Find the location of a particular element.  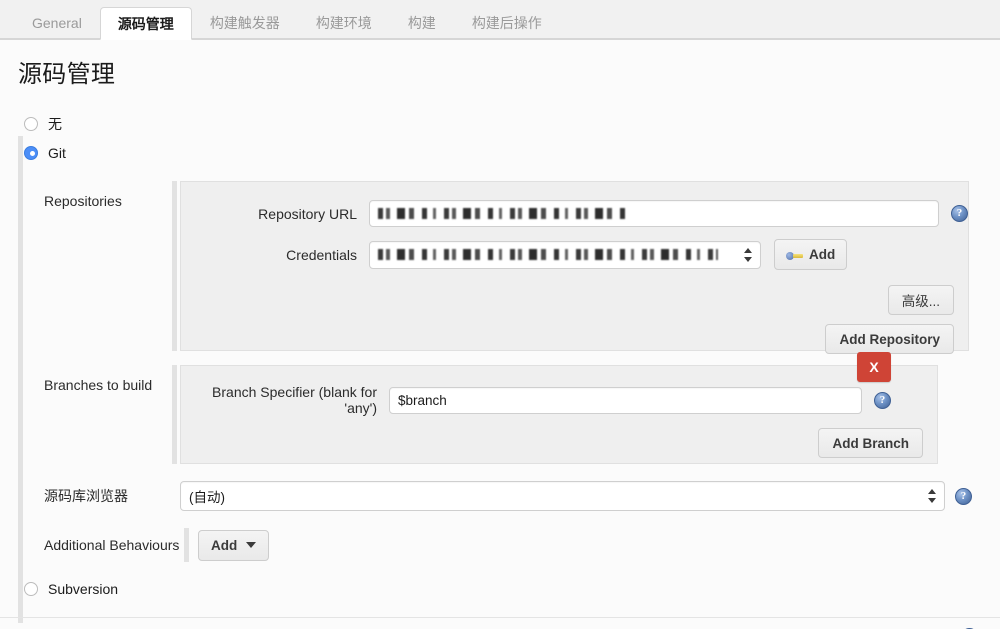

credentials-row: Credentials Add is located at coordinates (574, 256).